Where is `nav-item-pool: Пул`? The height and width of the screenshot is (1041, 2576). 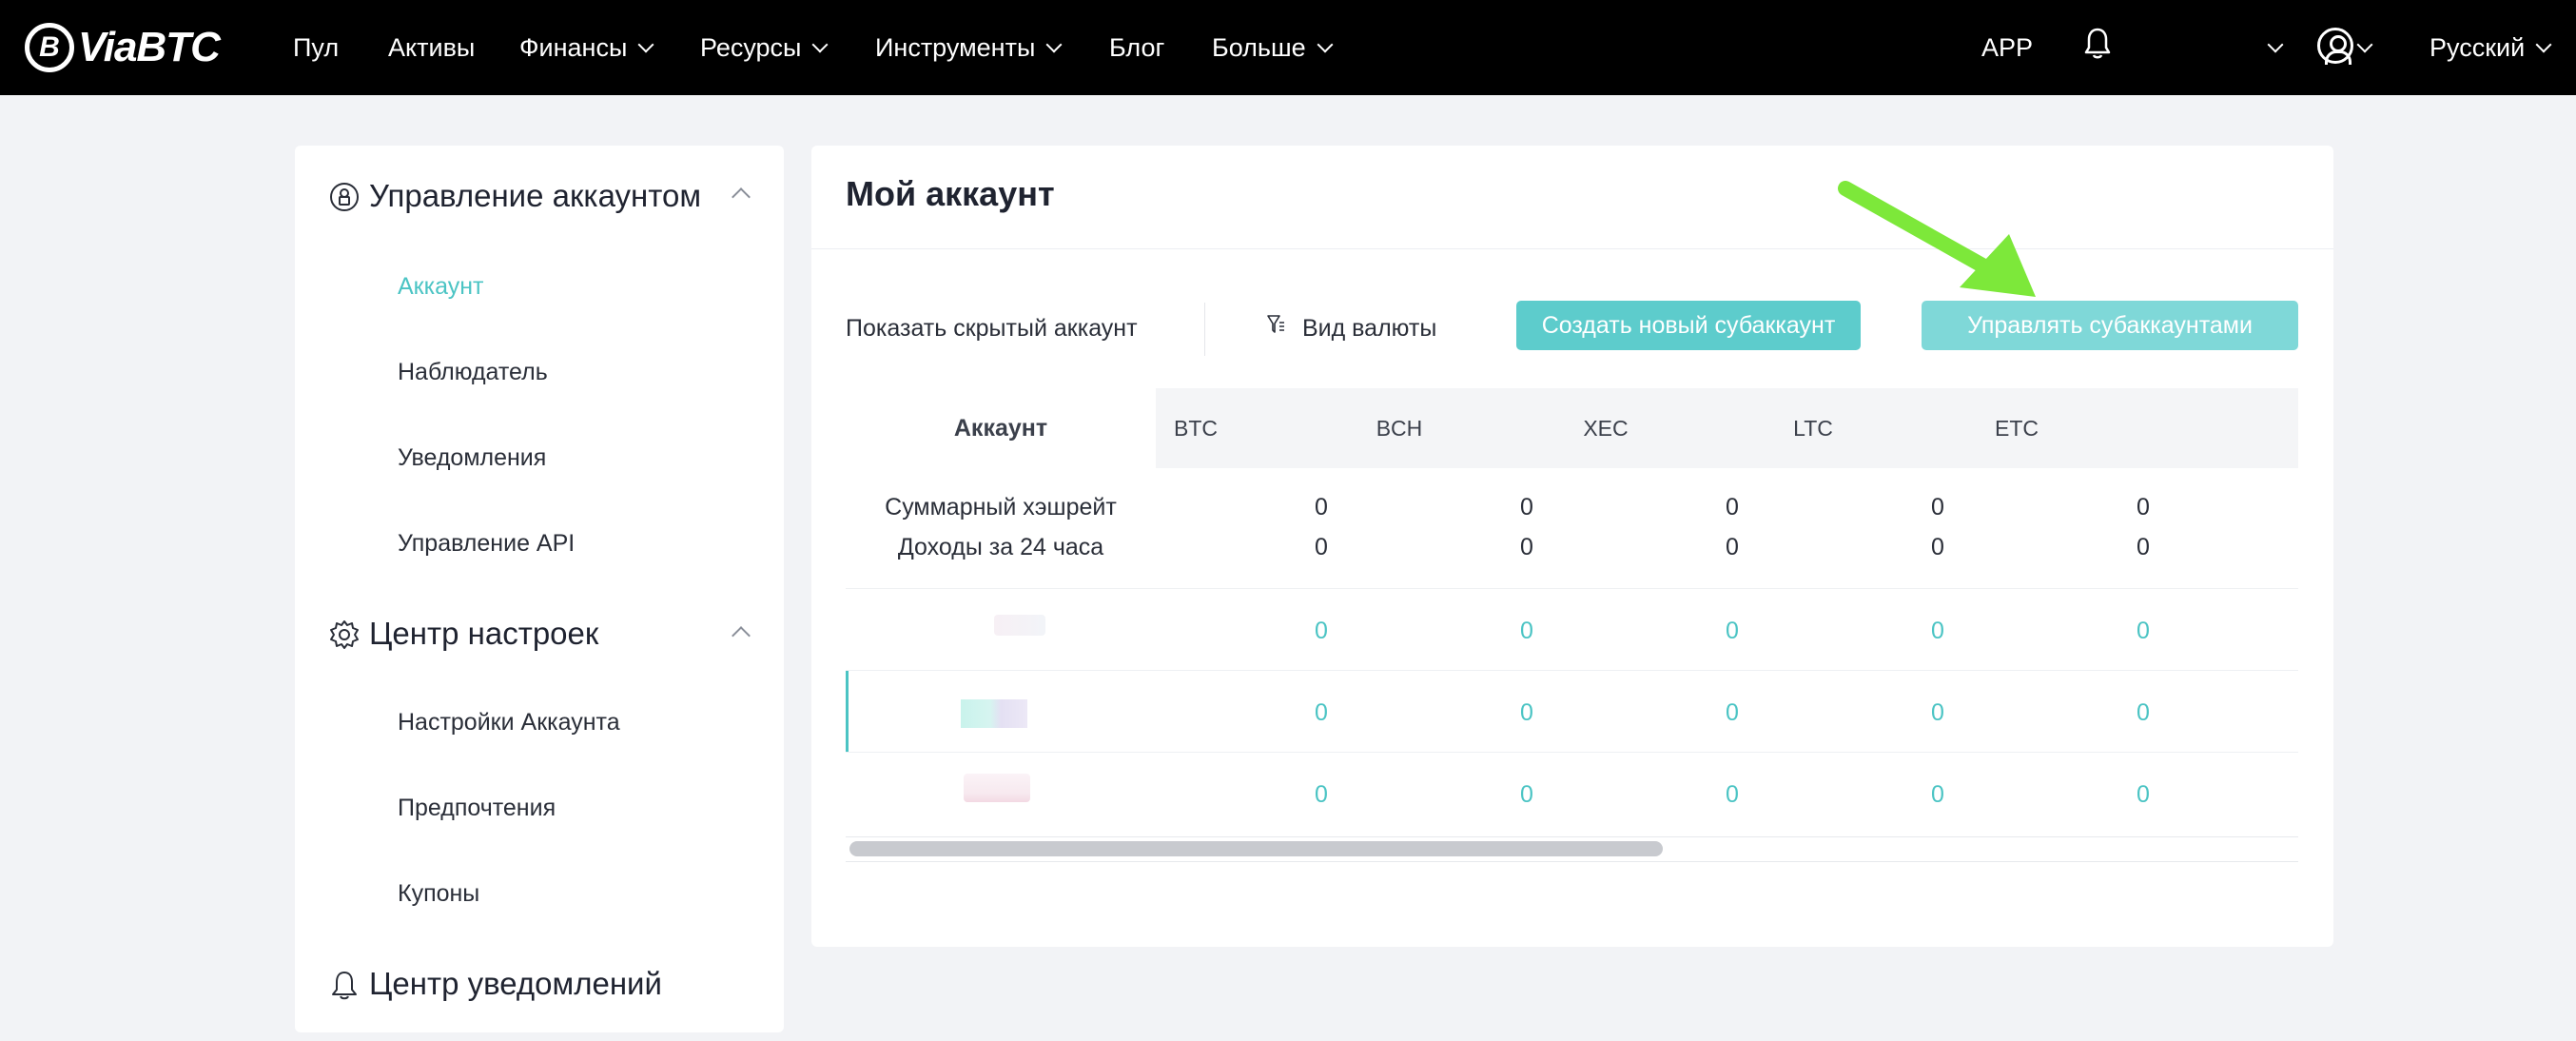
nav-item-pool: Пул is located at coordinates (316, 48).